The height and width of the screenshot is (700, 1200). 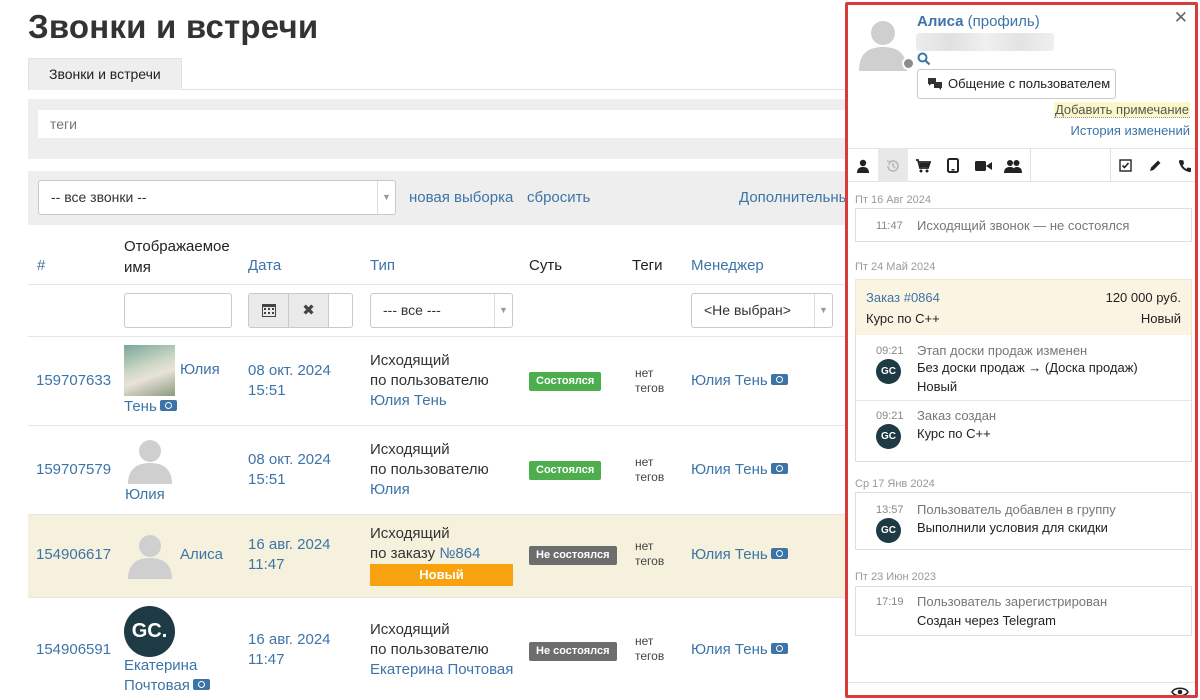 I want to click on order-link: №864, so click(x=459, y=553).